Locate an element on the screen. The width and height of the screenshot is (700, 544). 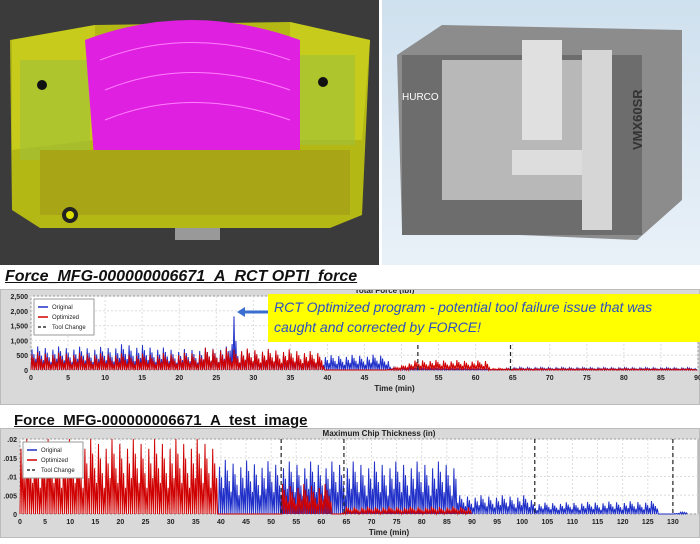
y-tick-label: 2,000 is located at coordinates (19, 312).